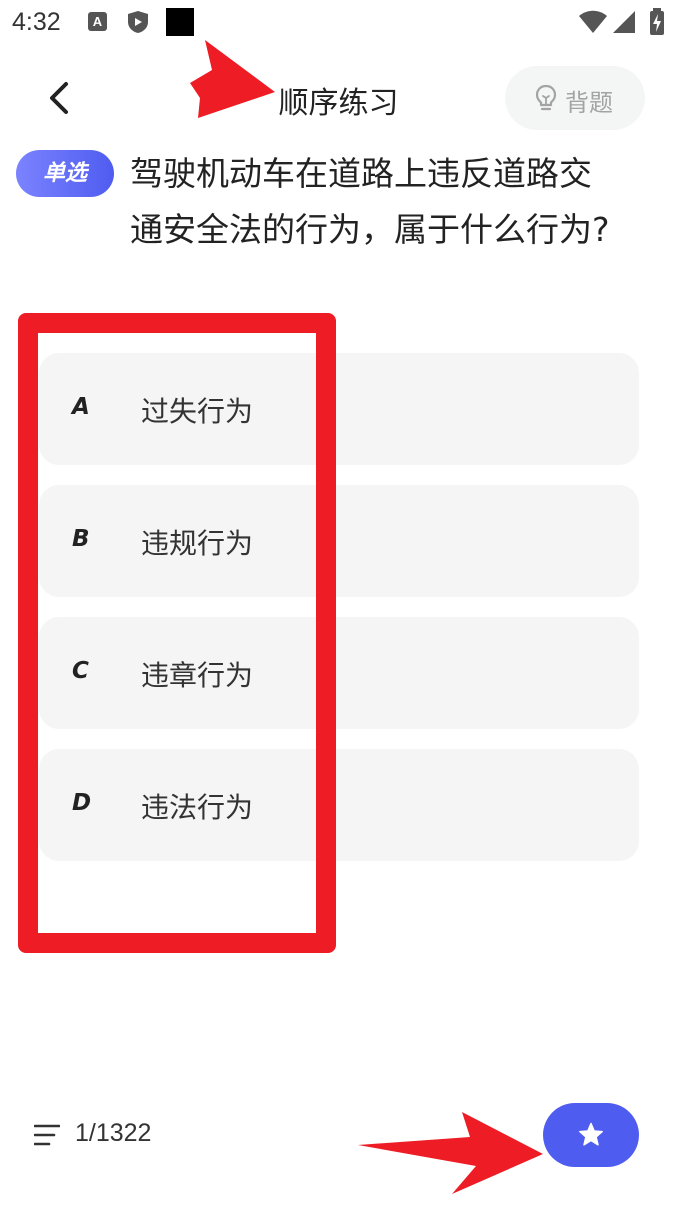 The height and width of the screenshot is (1205, 677). Describe the element at coordinates (339, 541) in the screenshot. I see `option-b: B 违规行为` at that location.